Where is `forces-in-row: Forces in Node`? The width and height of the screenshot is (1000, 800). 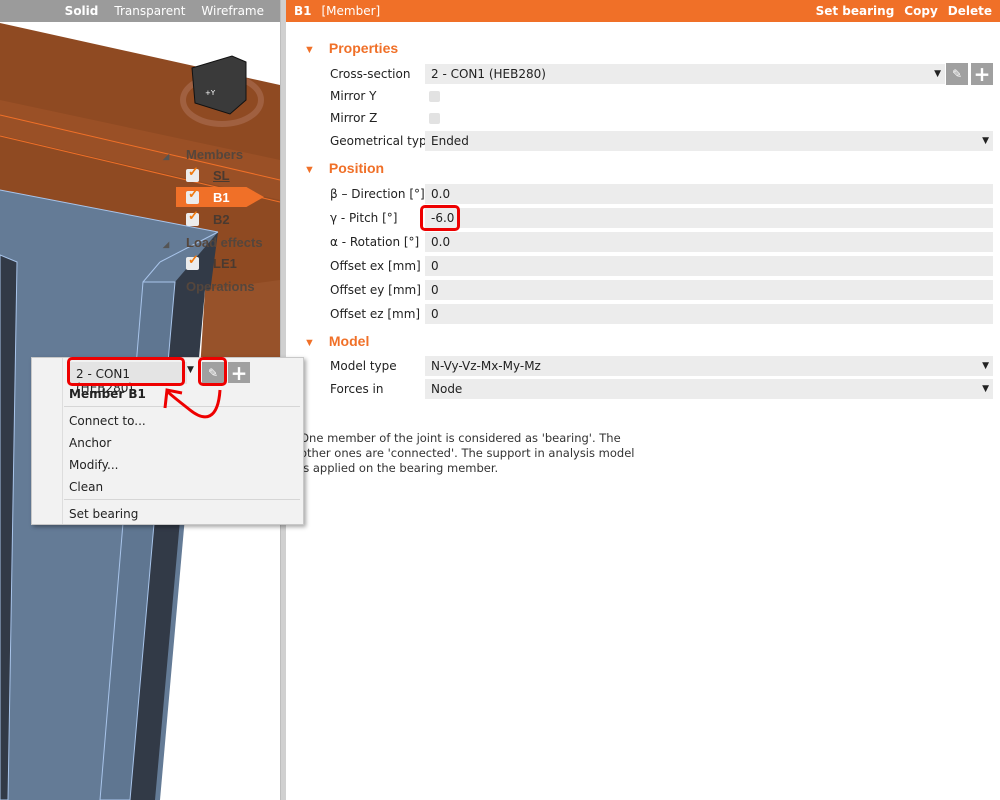 forces-in-row: Forces in Node is located at coordinates (661, 389).